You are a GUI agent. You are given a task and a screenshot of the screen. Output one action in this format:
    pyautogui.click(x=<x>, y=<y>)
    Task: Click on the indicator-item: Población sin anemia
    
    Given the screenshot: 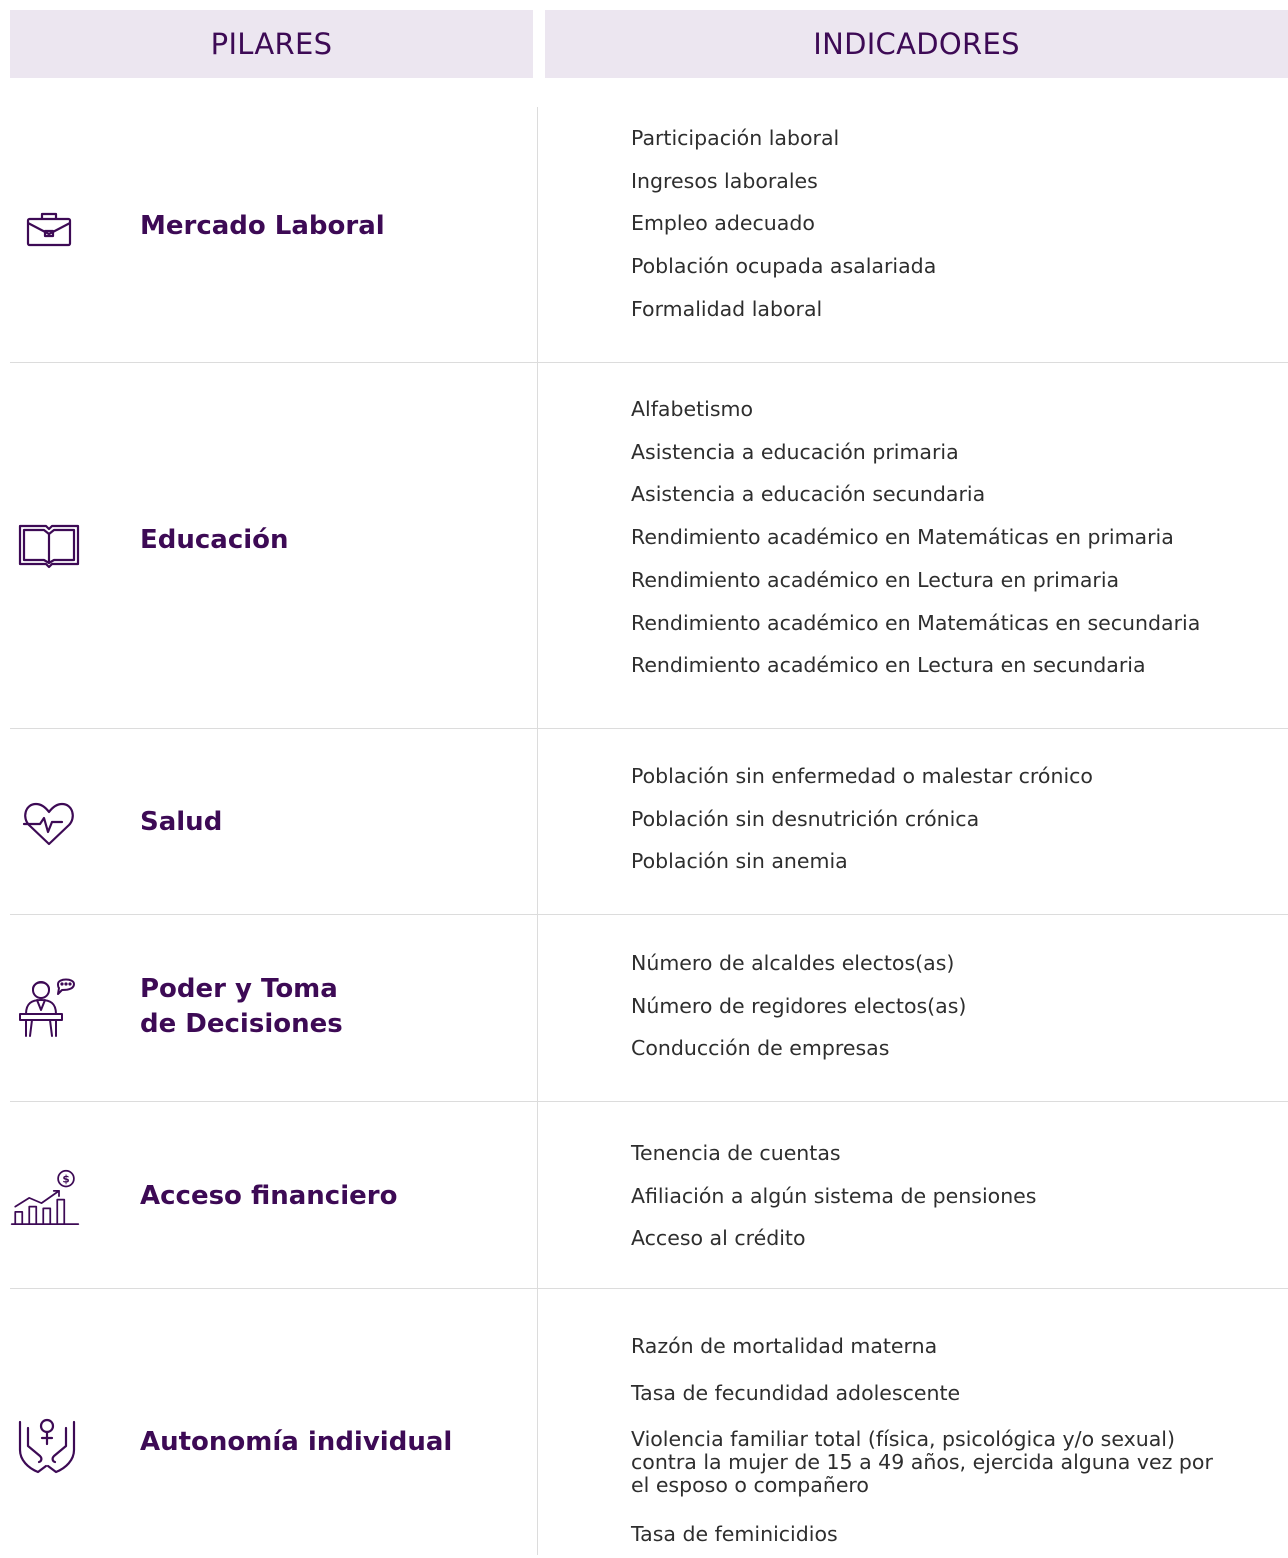 What is the action you would take?
    pyautogui.click(x=739, y=861)
    